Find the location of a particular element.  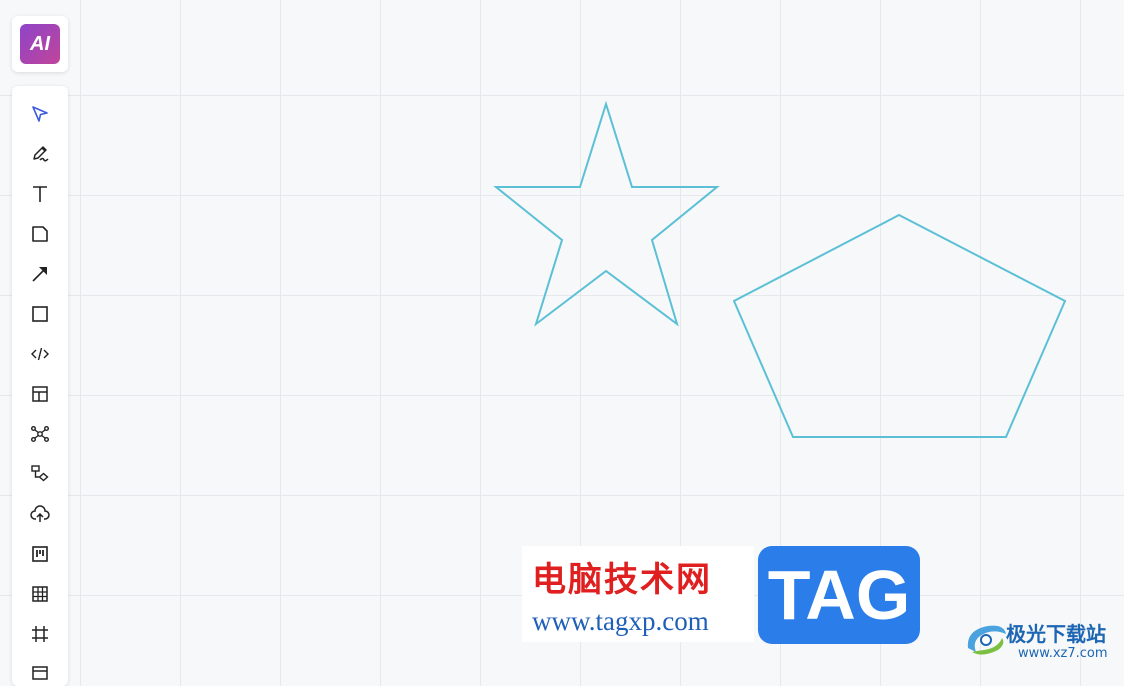

mind-map-icon is located at coordinates (40, 434).